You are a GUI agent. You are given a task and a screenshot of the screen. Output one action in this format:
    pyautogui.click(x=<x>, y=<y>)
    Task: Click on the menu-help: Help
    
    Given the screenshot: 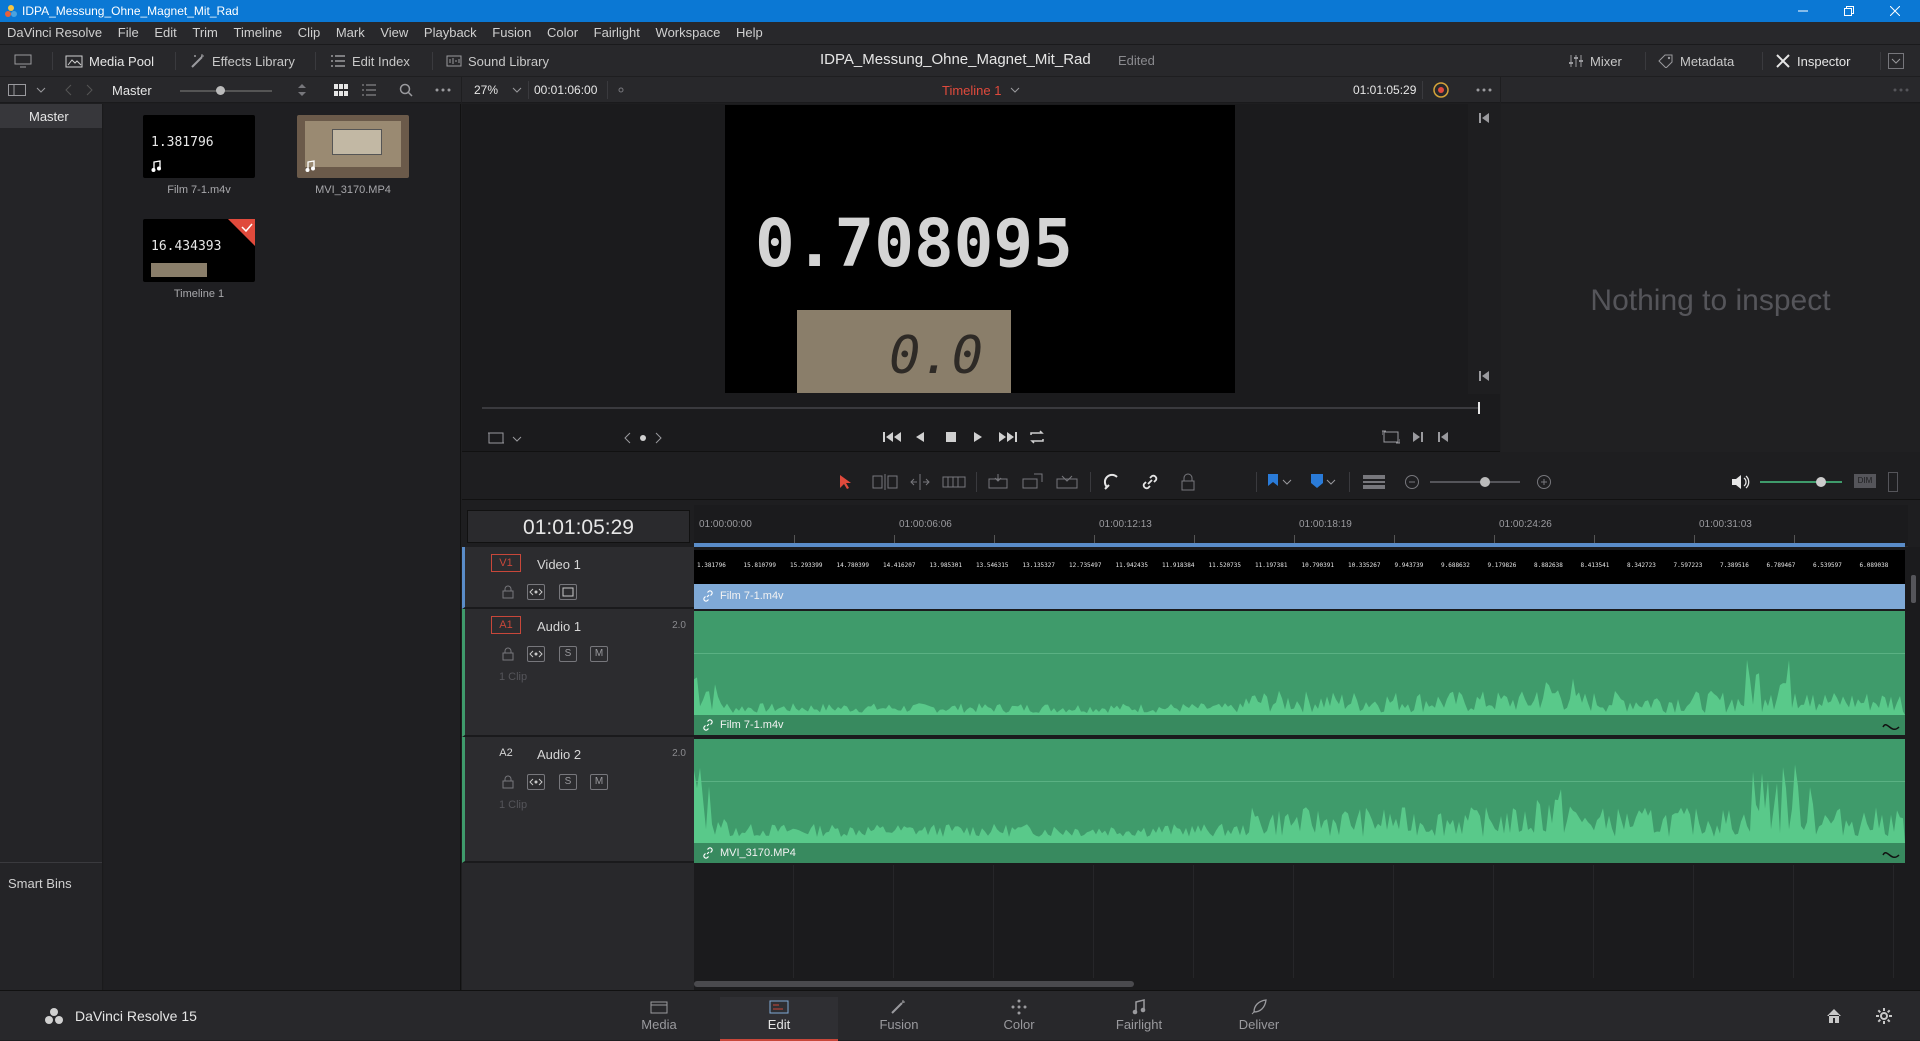 What is the action you would take?
    pyautogui.click(x=749, y=31)
    